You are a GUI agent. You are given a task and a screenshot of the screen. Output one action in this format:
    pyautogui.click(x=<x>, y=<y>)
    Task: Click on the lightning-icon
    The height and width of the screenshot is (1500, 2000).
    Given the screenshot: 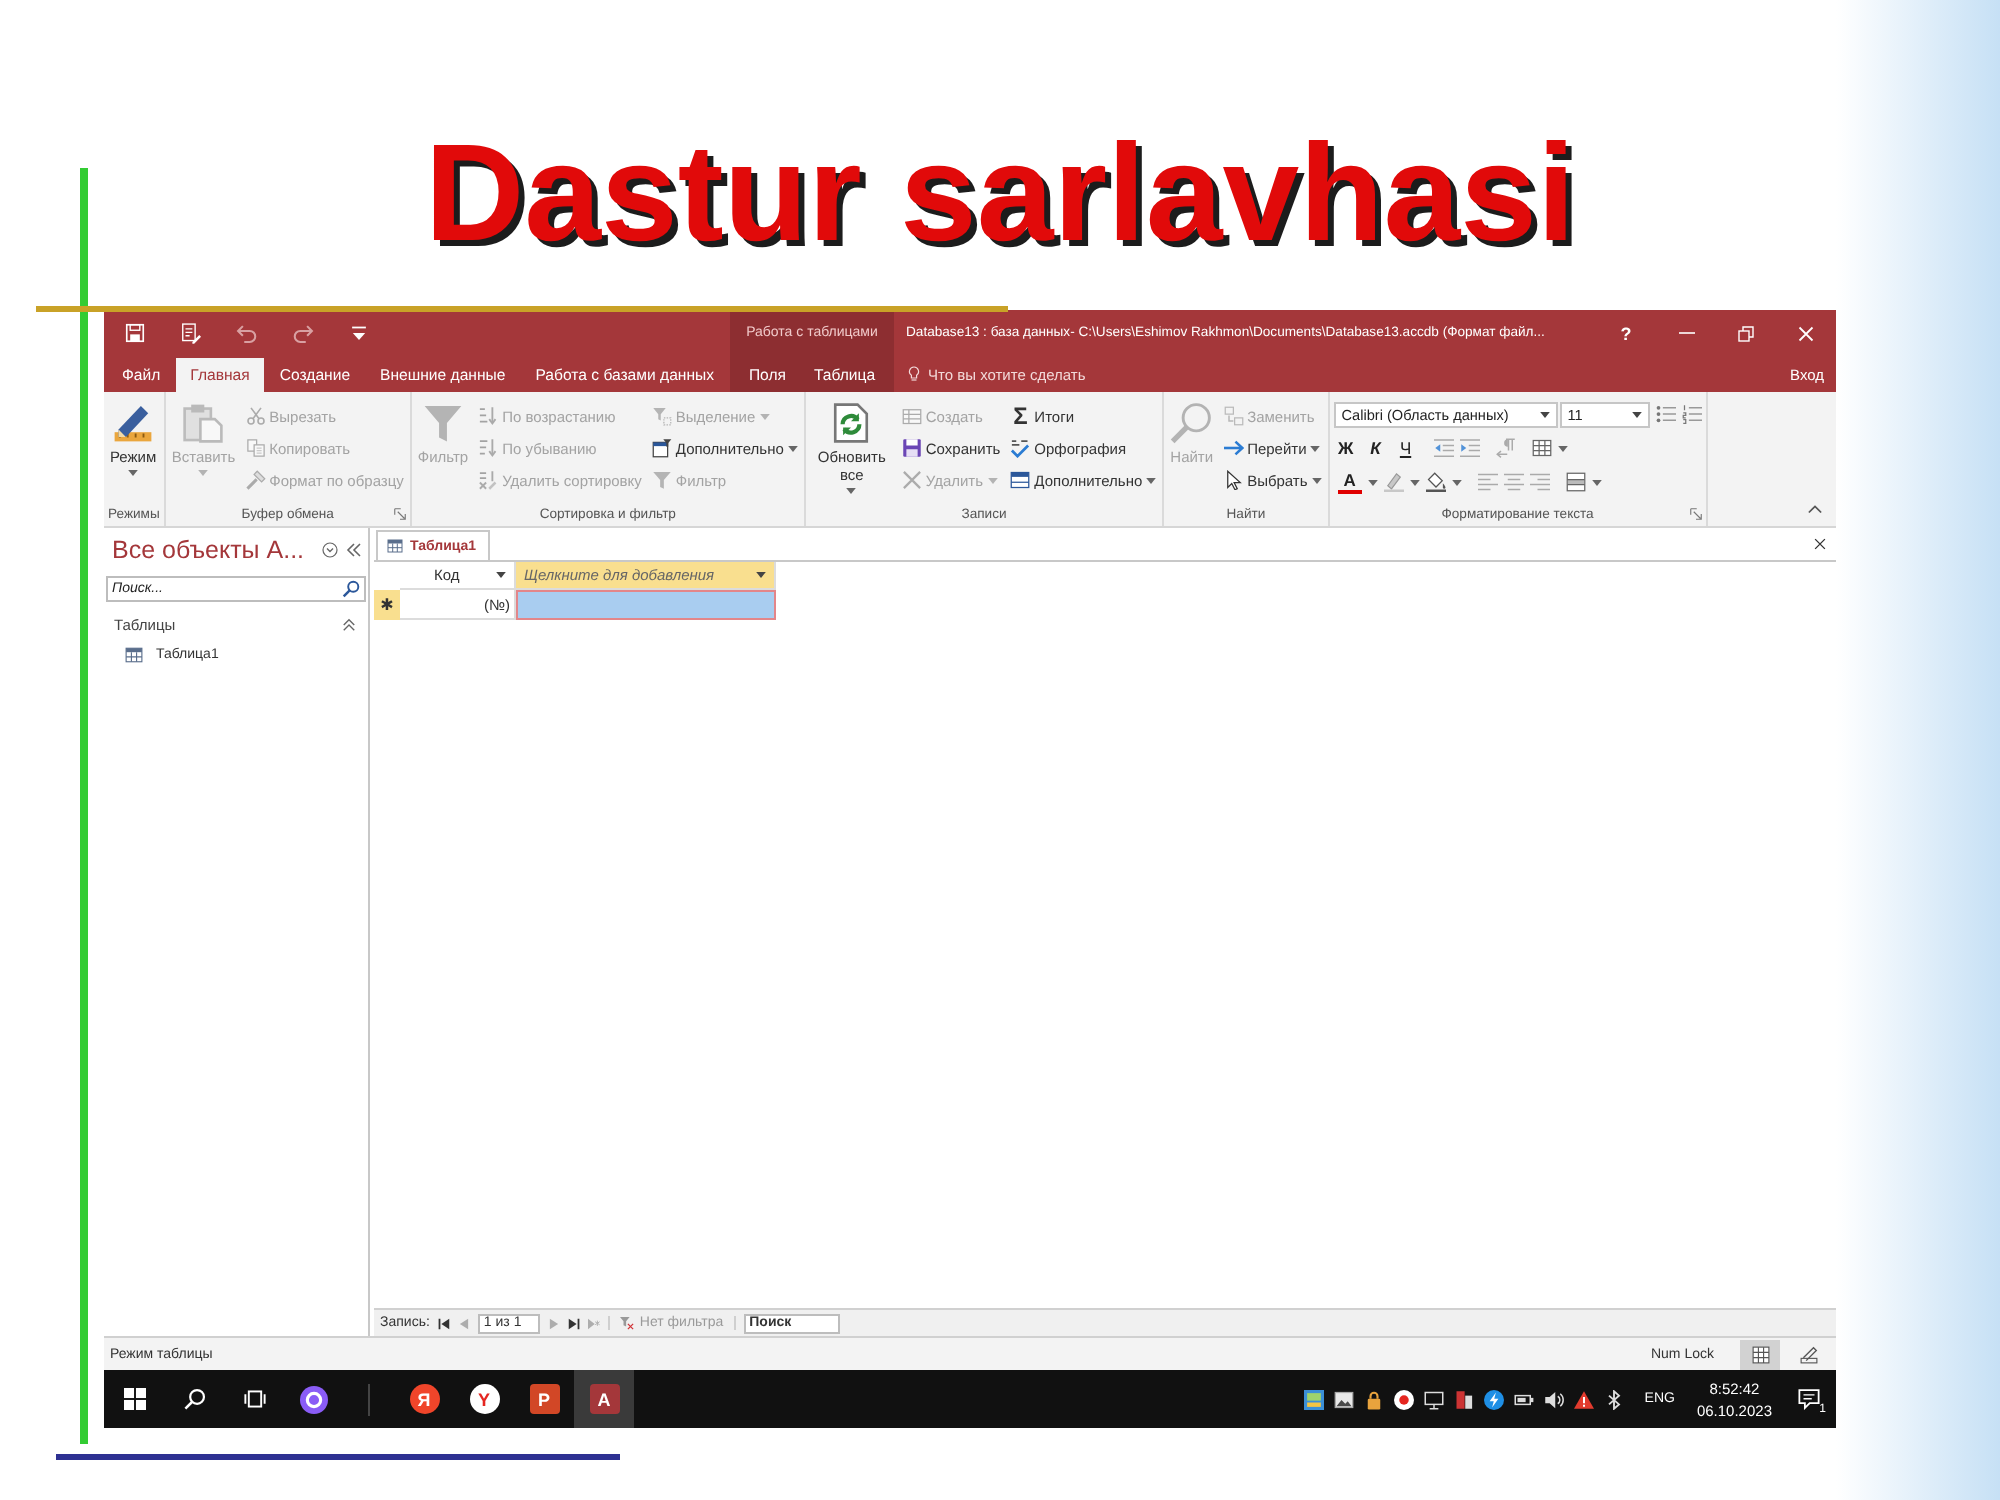 What is the action you would take?
    pyautogui.click(x=1494, y=1399)
    